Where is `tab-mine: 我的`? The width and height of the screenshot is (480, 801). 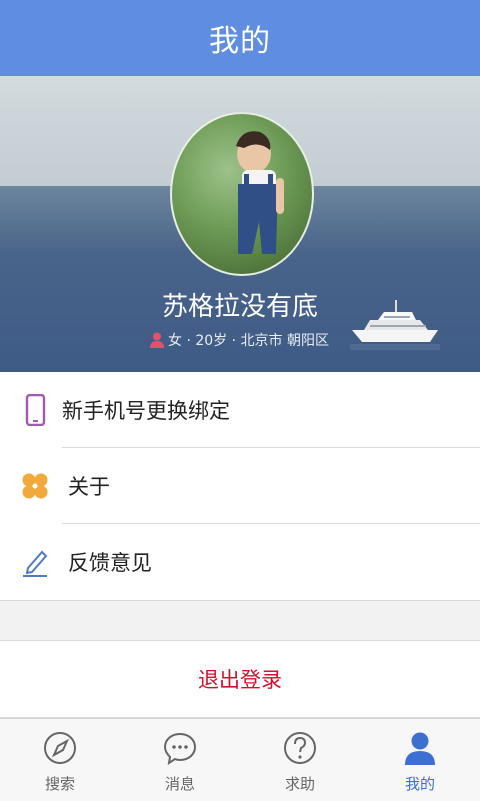 tab-mine: 我的 is located at coordinates (420, 760).